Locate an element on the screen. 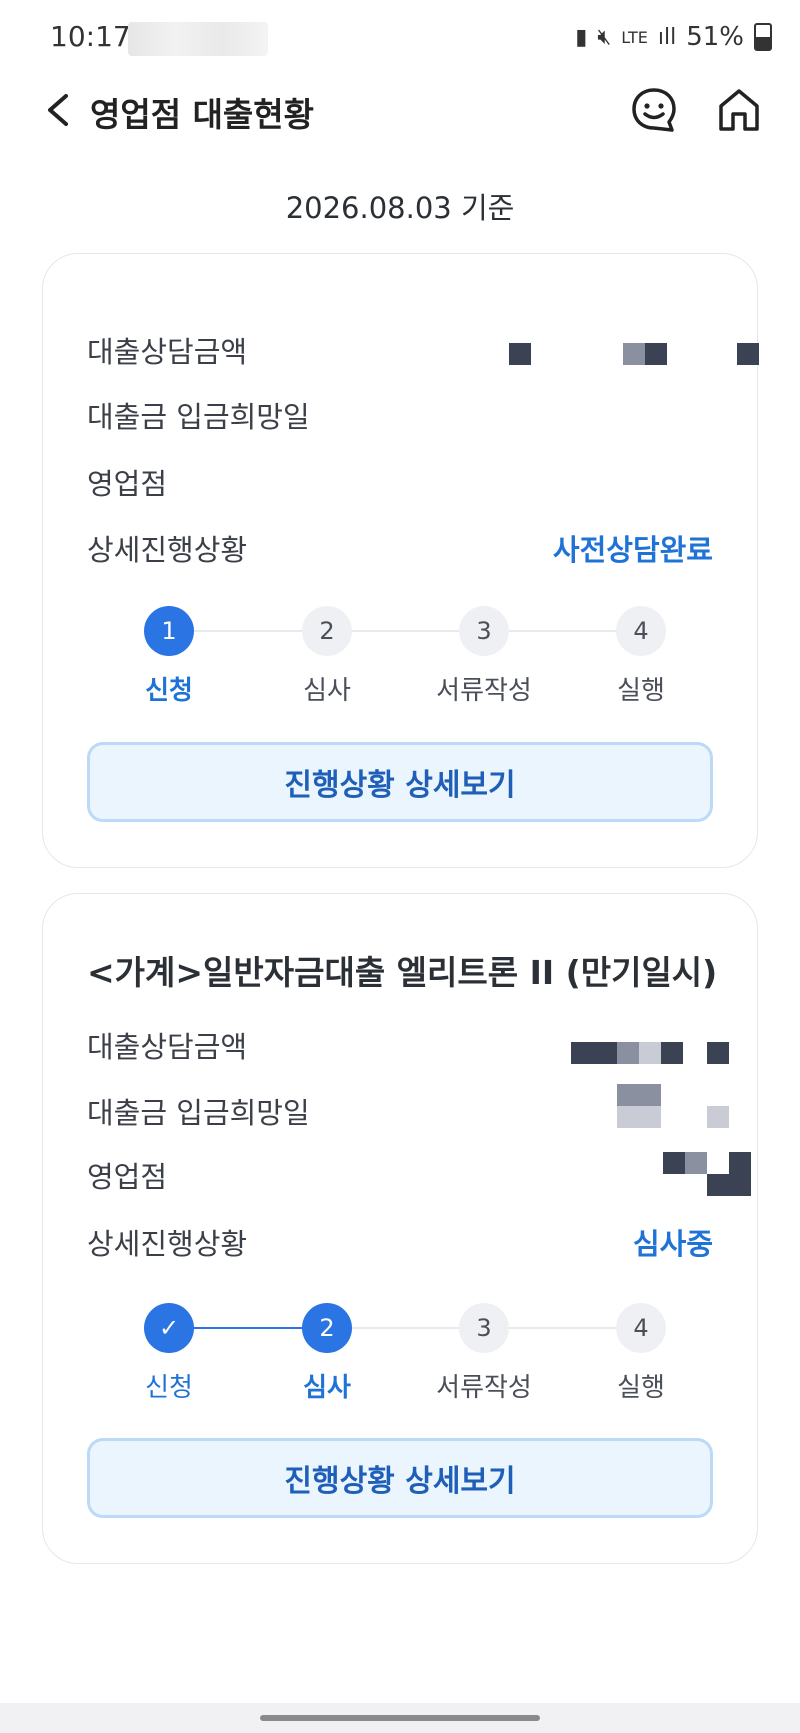 The width and height of the screenshot is (800, 1733). status-time: 10:17 is located at coordinates (90, 36).